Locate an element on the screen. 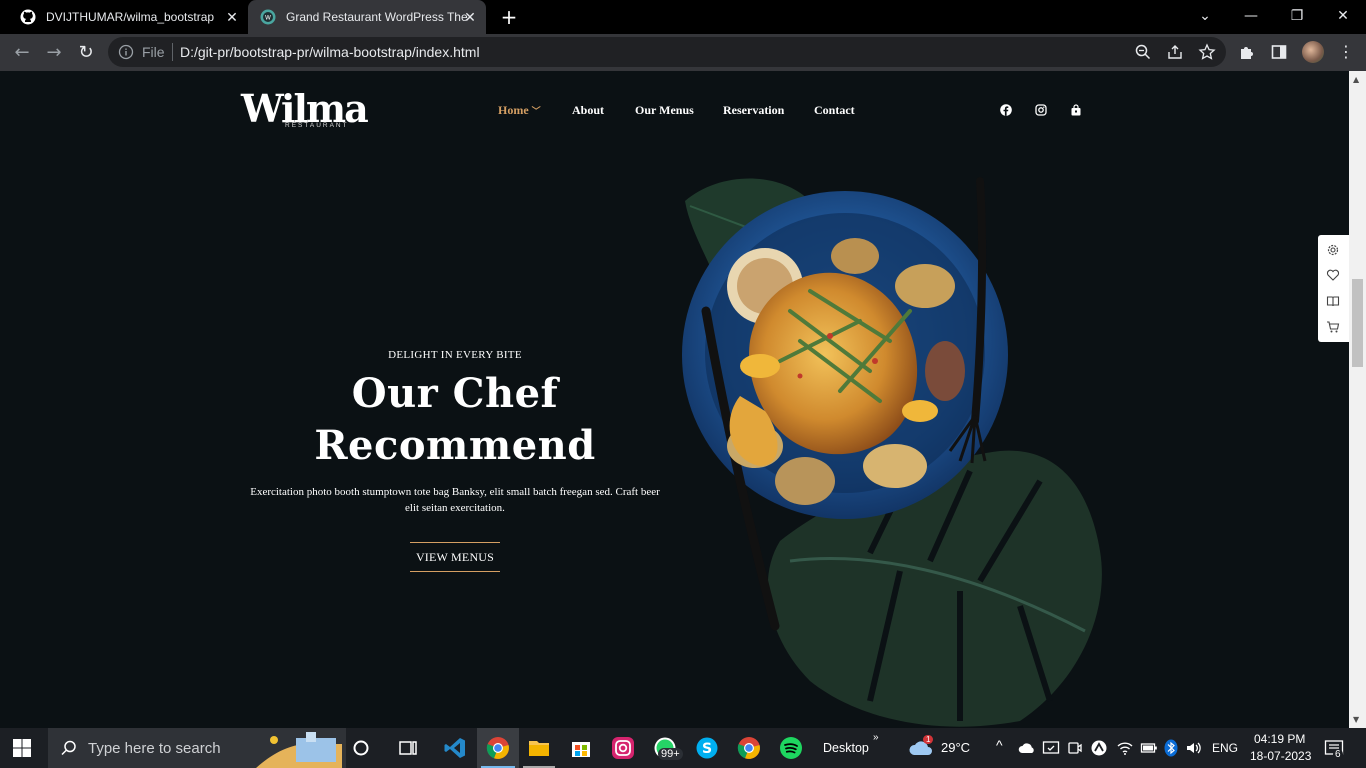  taskbar-search-box: Type here to search is located at coordinates (197, 748).